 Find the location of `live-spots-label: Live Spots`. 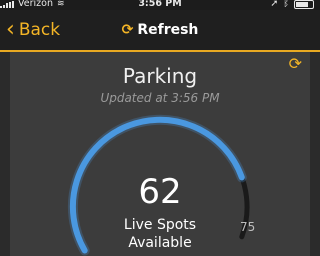

live-spots-label: Live Spots is located at coordinates (160, 225).